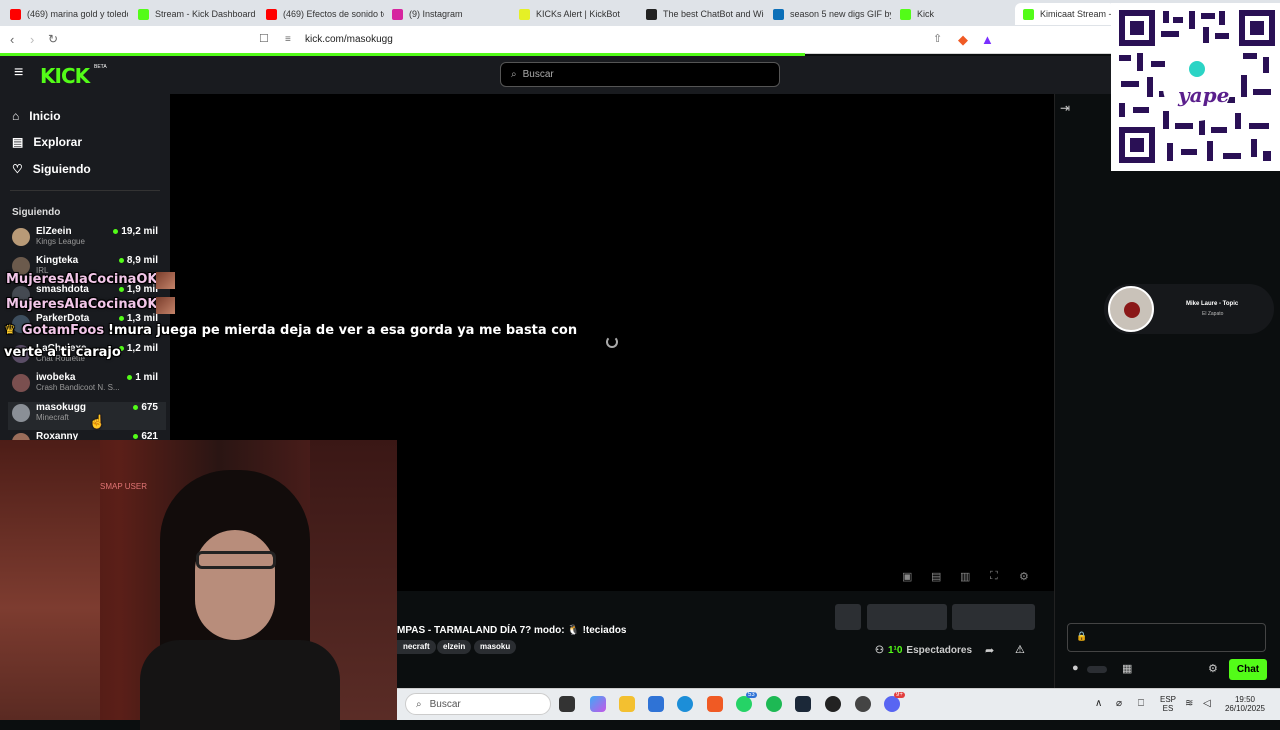 This screenshot has width=1280, height=730. Describe the element at coordinates (397, 14) in the screenshot. I see `instagram-icon` at that location.